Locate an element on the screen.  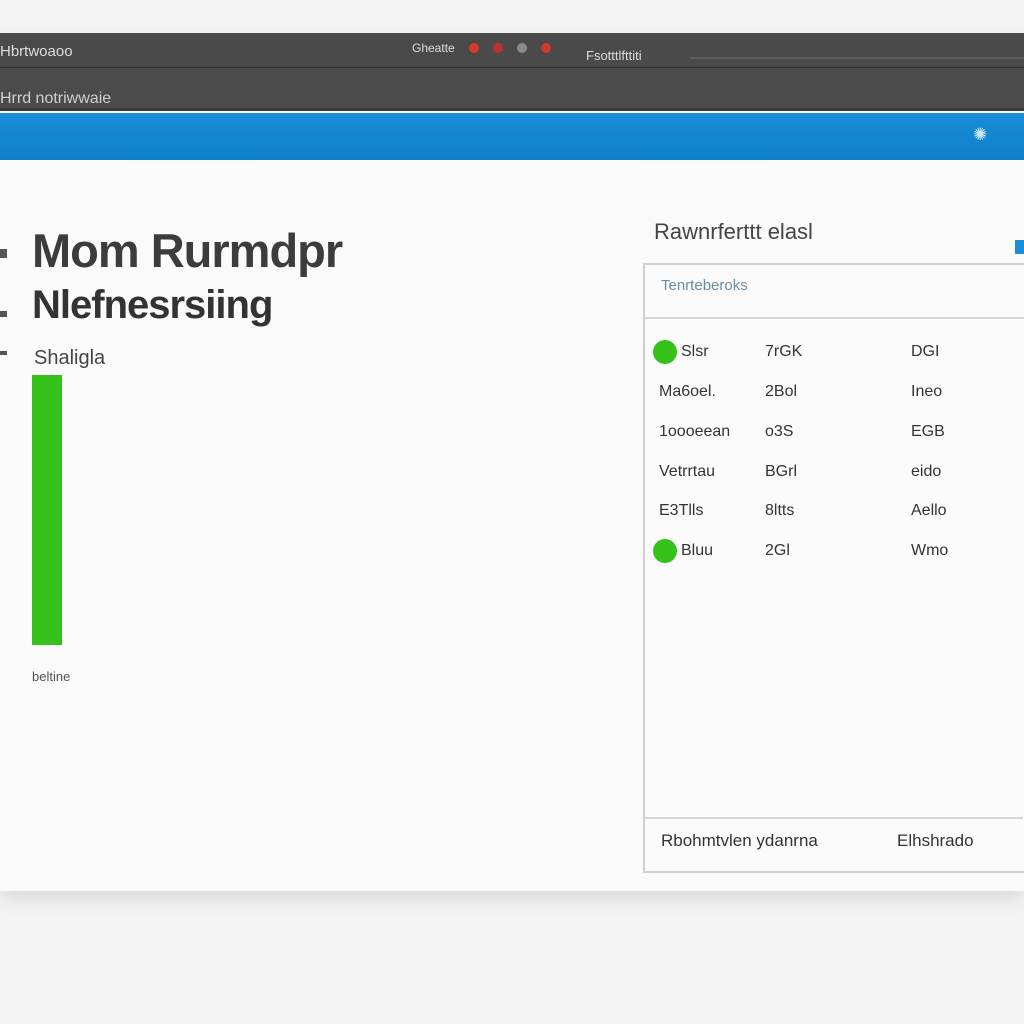
footer-right-text: Elhshrado is located at coordinates (935, 841).